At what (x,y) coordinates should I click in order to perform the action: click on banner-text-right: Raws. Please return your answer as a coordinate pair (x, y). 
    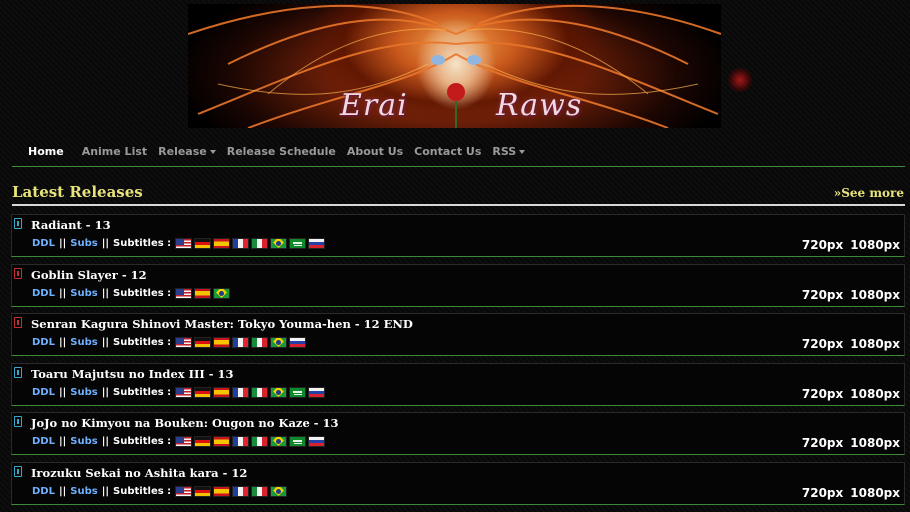
    Looking at the image, I should click on (539, 105).